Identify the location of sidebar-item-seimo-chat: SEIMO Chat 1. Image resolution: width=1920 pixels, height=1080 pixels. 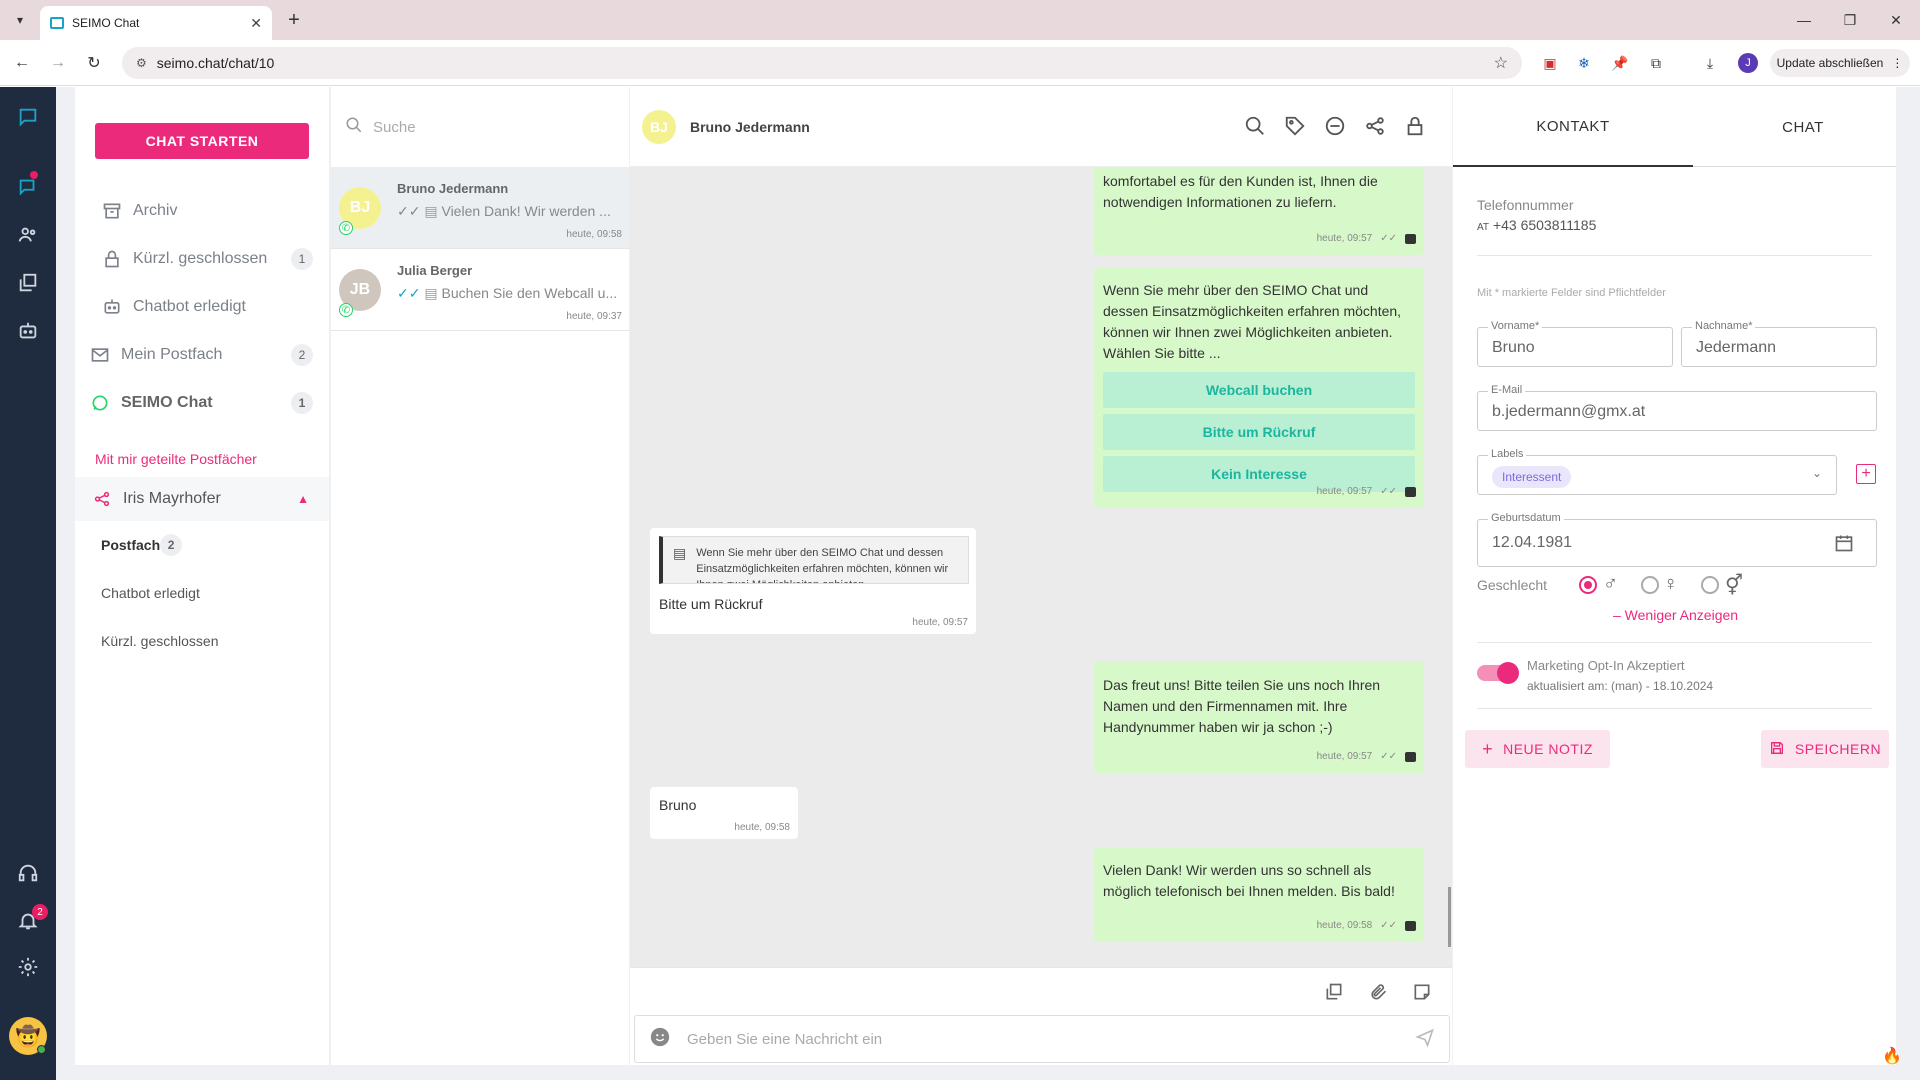
(202, 403).